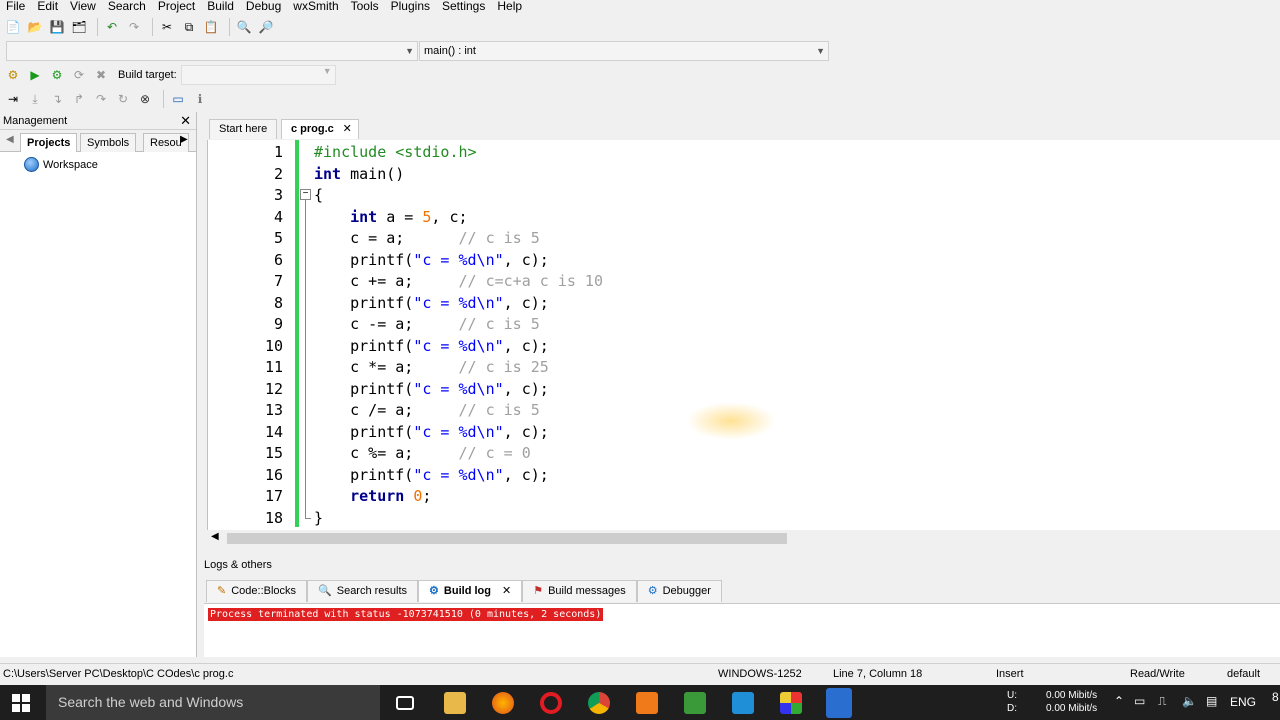 Image resolution: width=1280 pixels, height=720 pixels. I want to click on debug-next-instruction-icon: ↷, so click(101, 99).